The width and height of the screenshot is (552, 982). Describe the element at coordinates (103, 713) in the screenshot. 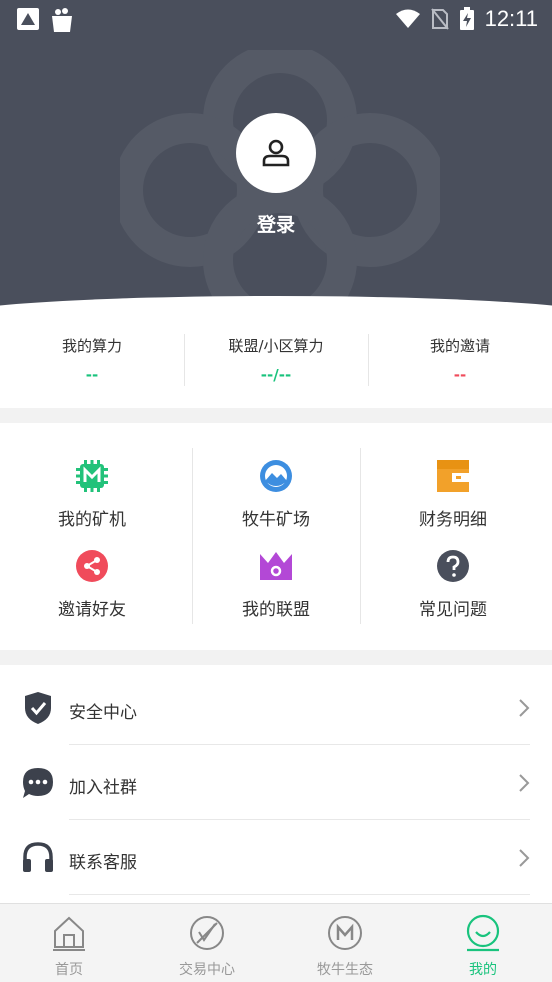

I see `list-item-label: 安全中心` at that location.